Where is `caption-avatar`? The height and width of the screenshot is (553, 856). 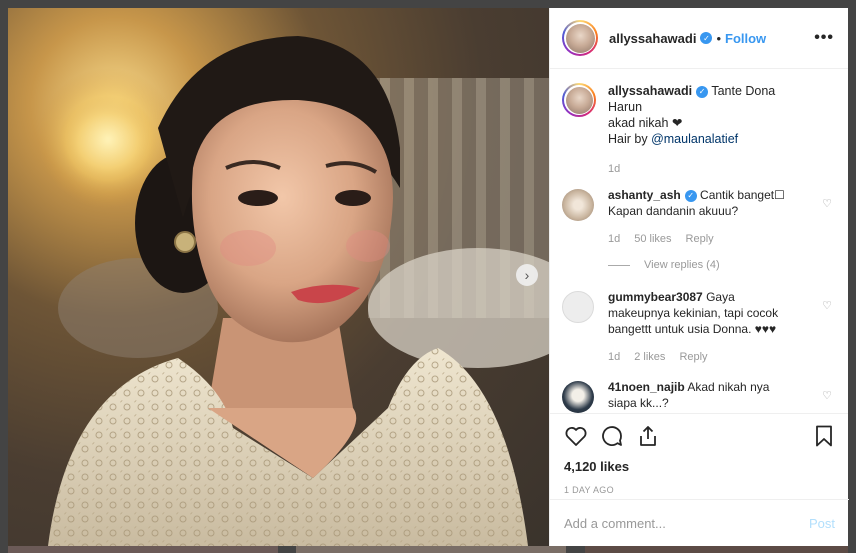
caption-avatar is located at coordinates (579, 100).